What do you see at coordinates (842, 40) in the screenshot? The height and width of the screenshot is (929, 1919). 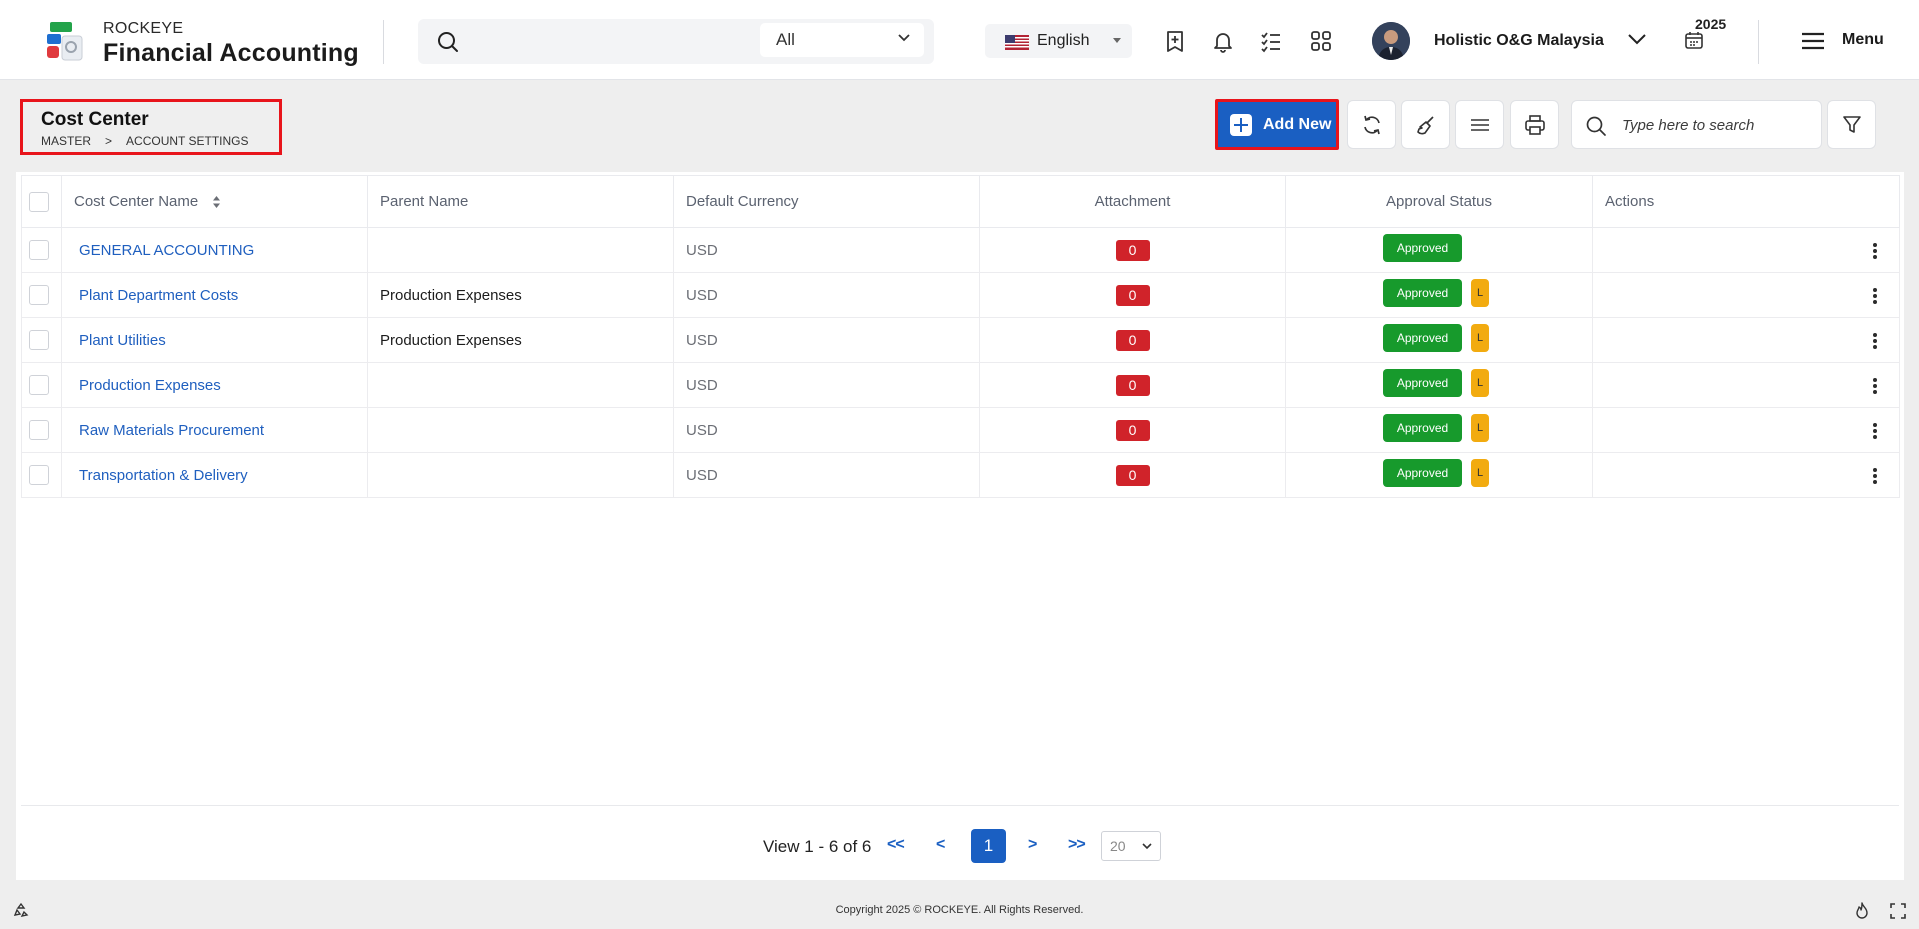 I see `search-scope-select: All` at bounding box center [842, 40].